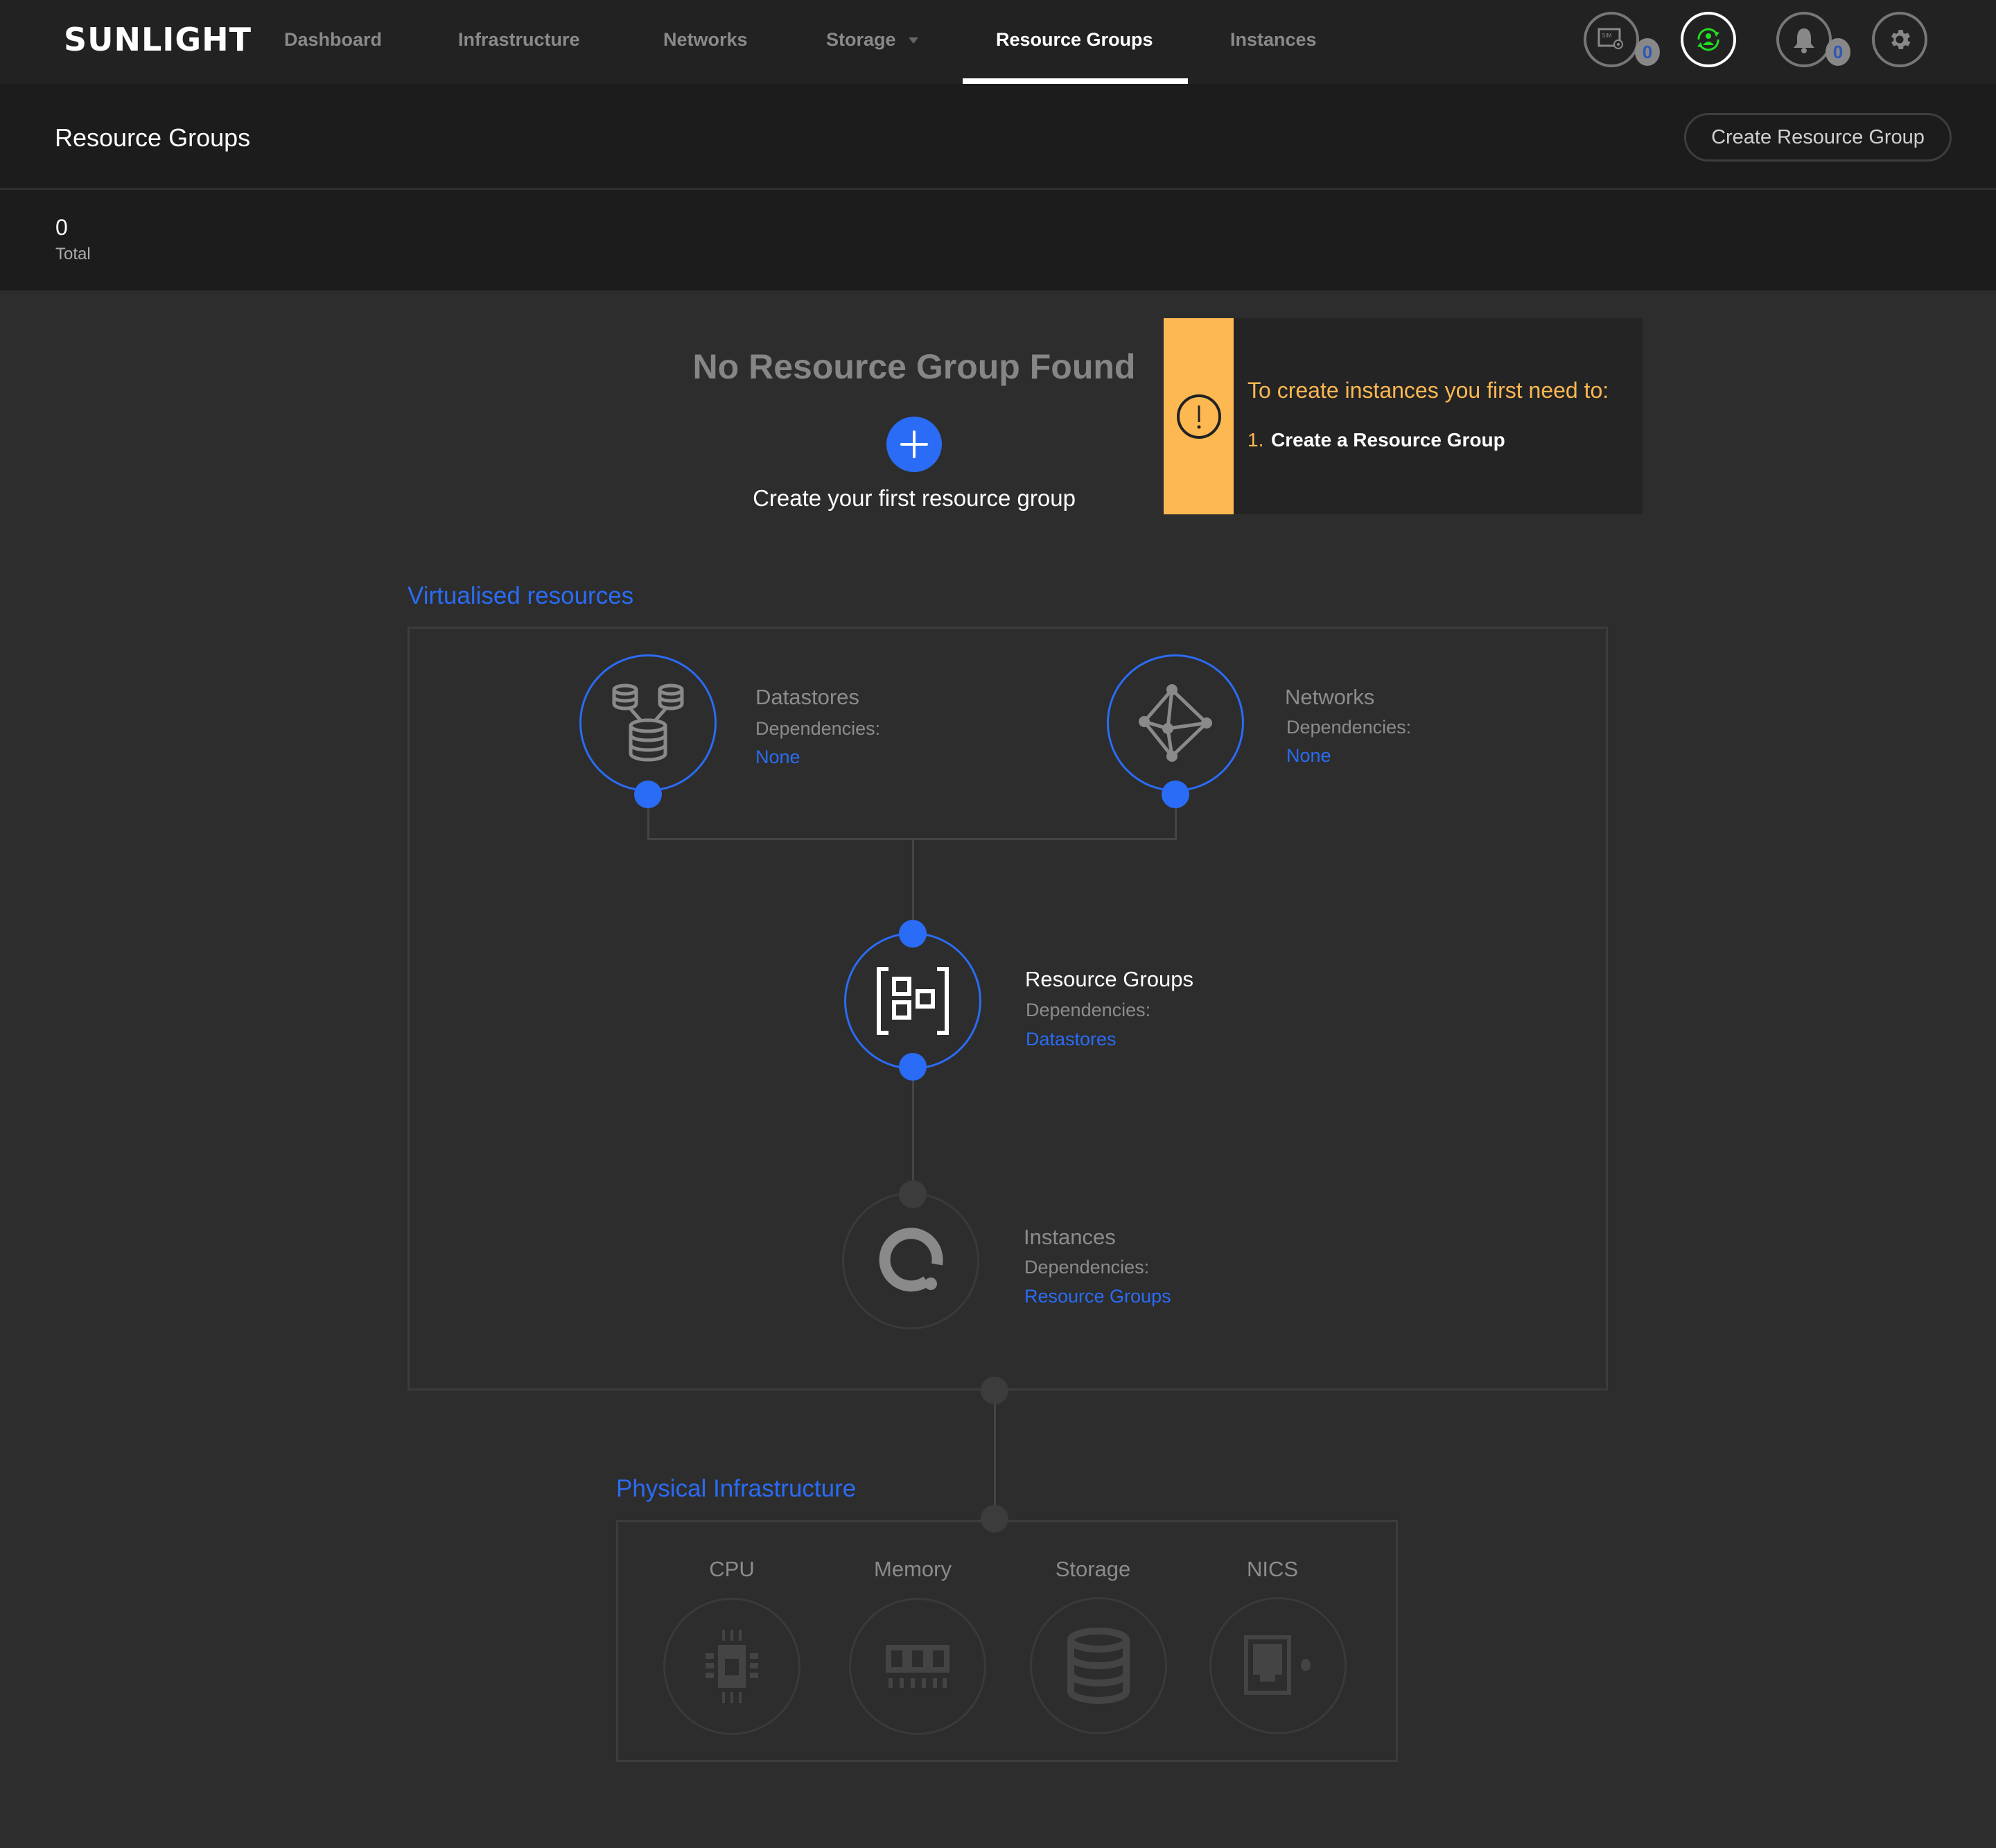 Image resolution: width=1996 pixels, height=1848 pixels. Describe the element at coordinates (1075, 81) in the screenshot. I see `active-tab-indicator` at that location.